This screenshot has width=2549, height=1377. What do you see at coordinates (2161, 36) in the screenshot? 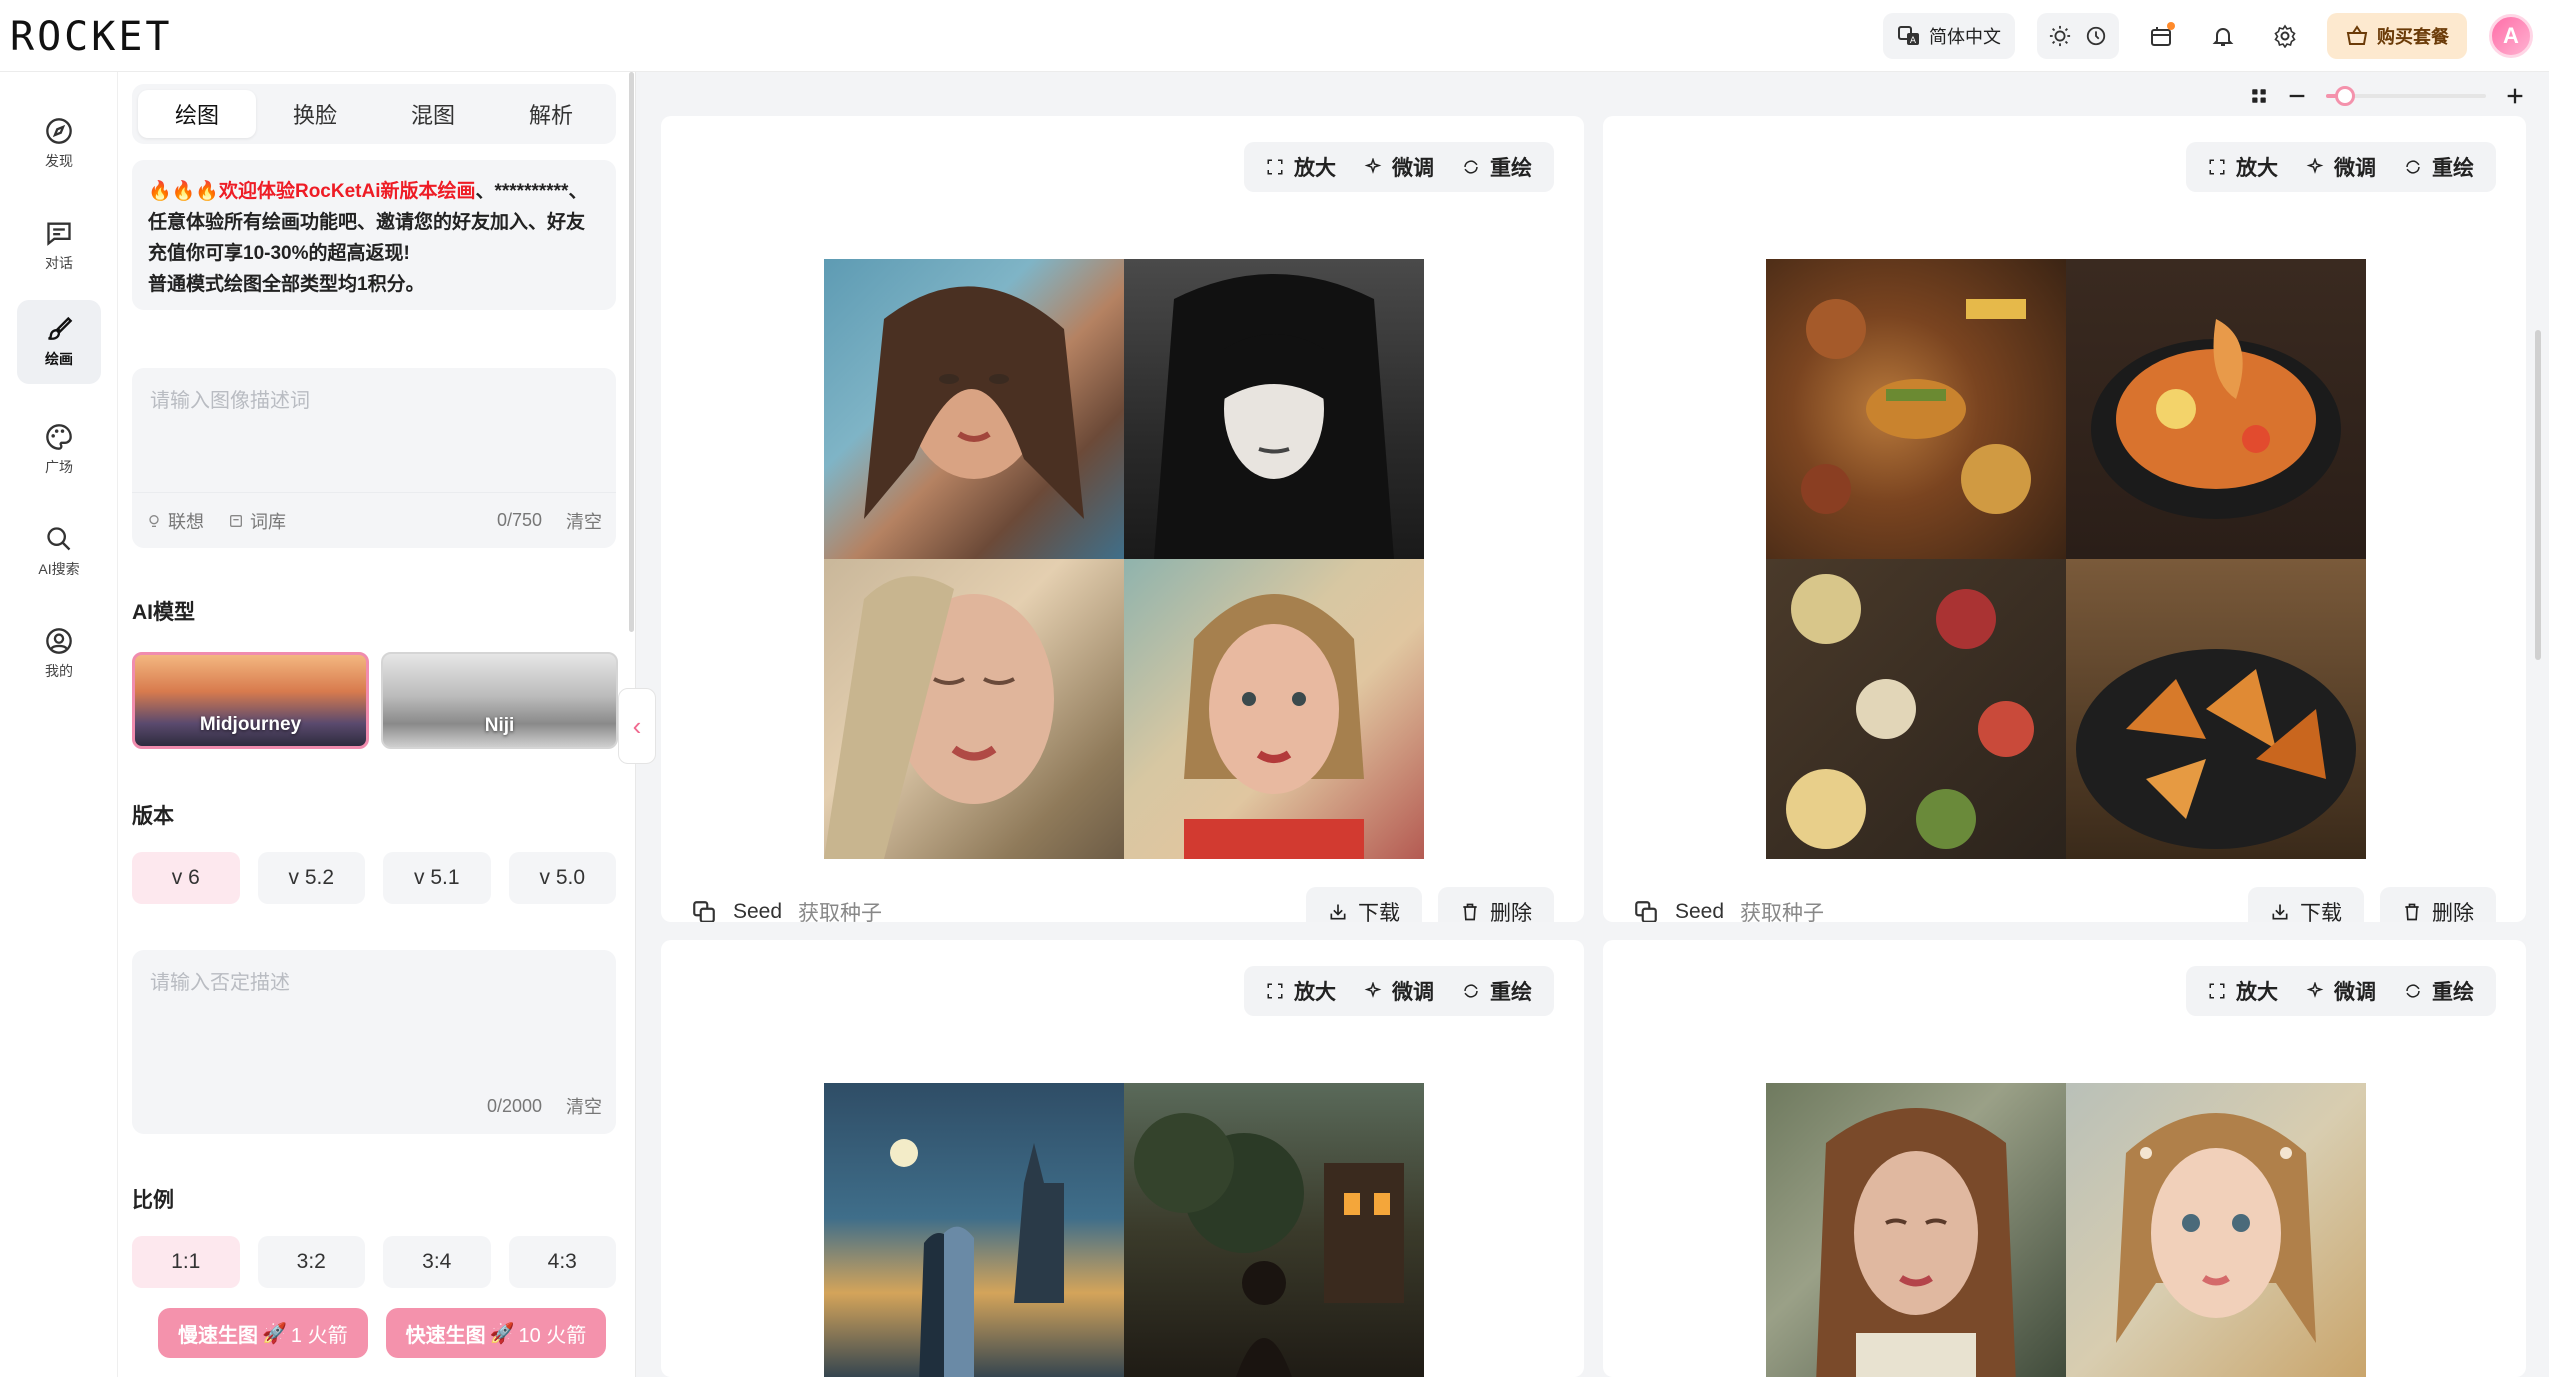
I see `calendar-gift-icon` at bounding box center [2161, 36].